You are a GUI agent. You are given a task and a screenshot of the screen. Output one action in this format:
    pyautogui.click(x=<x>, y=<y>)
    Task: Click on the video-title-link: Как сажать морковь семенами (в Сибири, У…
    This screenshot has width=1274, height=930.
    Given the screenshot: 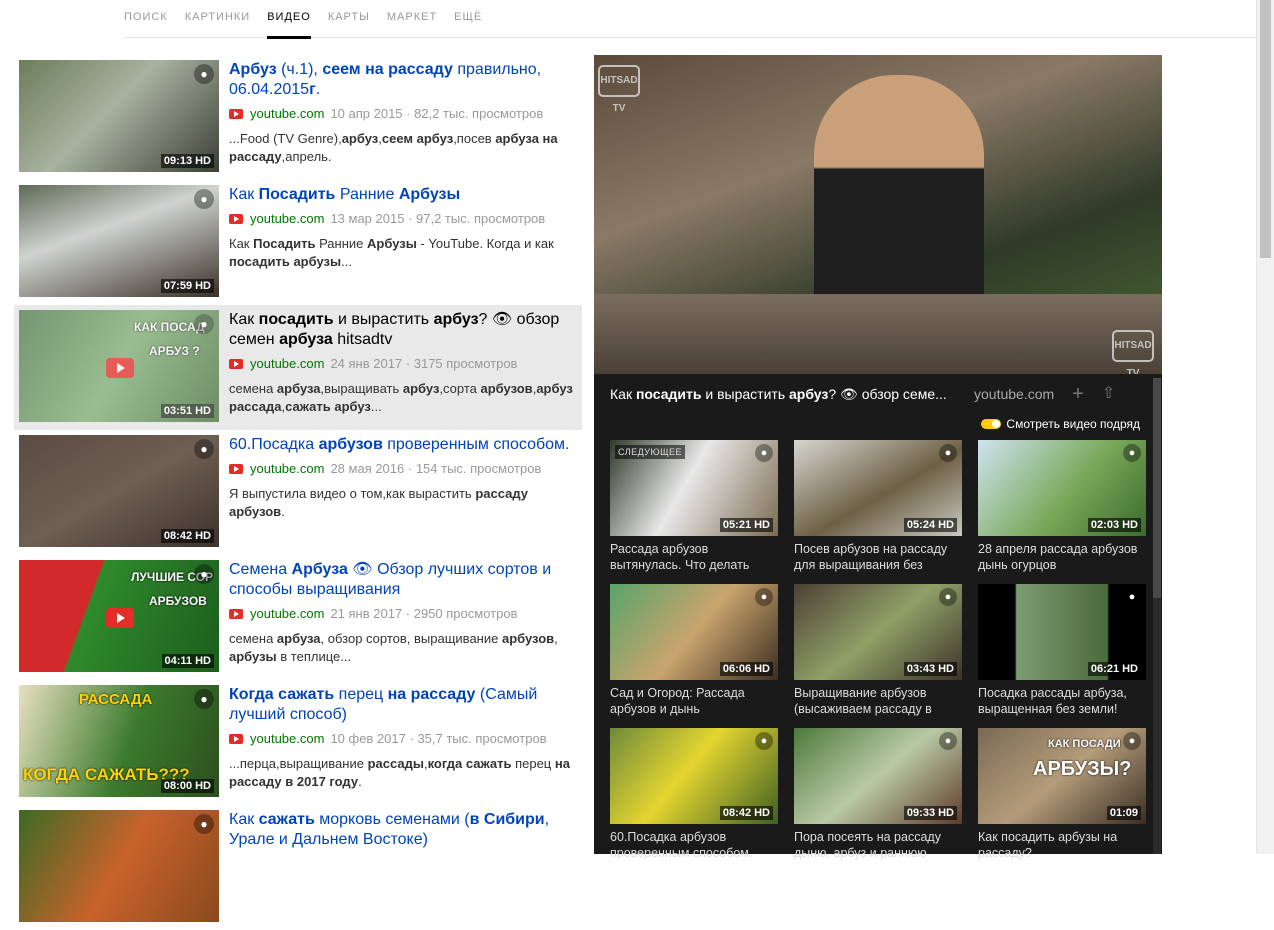 What is the action you would take?
    pyautogui.click(x=401, y=830)
    